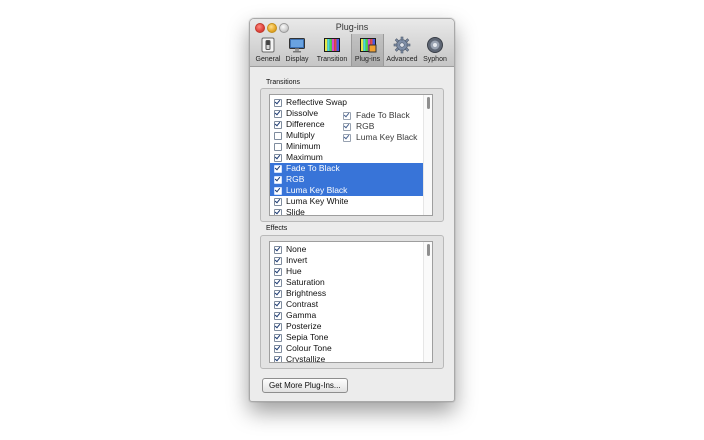 The height and width of the screenshot is (440, 704). What do you see at coordinates (351, 260) in the screenshot?
I see `effect-row: Invert` at bounding box center [351, 260].